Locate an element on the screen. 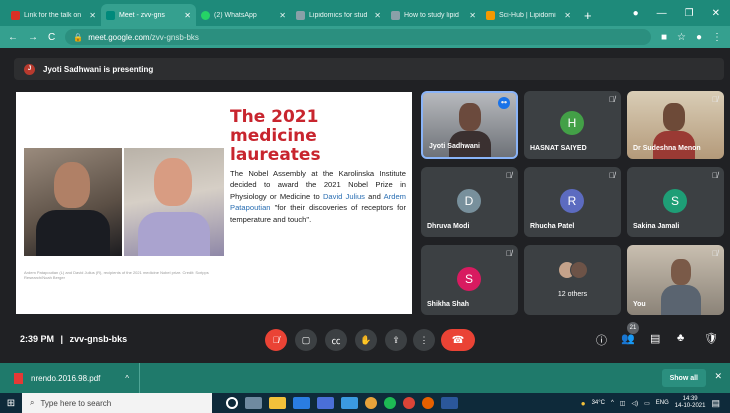  volume-icon: ◁) is located at coordinates (634, 403).